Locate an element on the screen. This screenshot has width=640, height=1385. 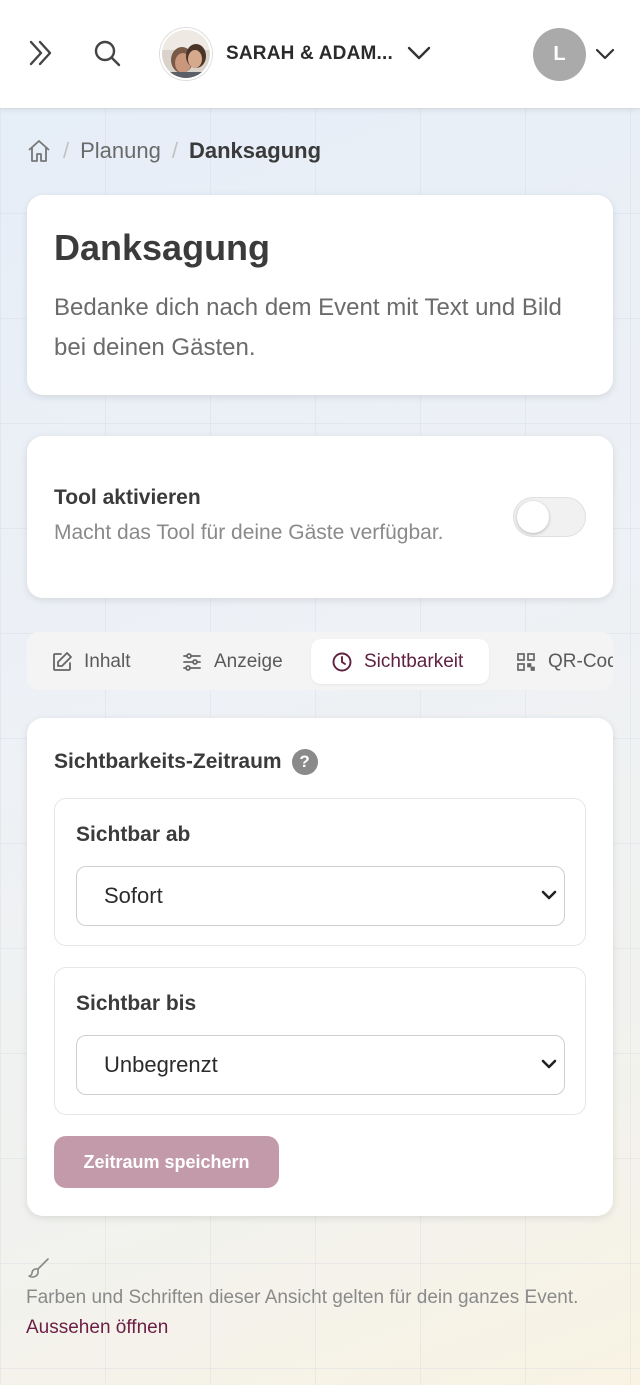
tab-inhalt: Inhalt is located at coordinates (90, 661).